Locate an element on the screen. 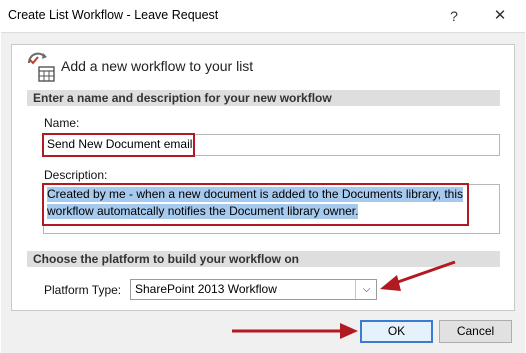 Image resolution: width=526 pixels, height=353 pixels. name-highlight-box is located at coordinates (118, 145).